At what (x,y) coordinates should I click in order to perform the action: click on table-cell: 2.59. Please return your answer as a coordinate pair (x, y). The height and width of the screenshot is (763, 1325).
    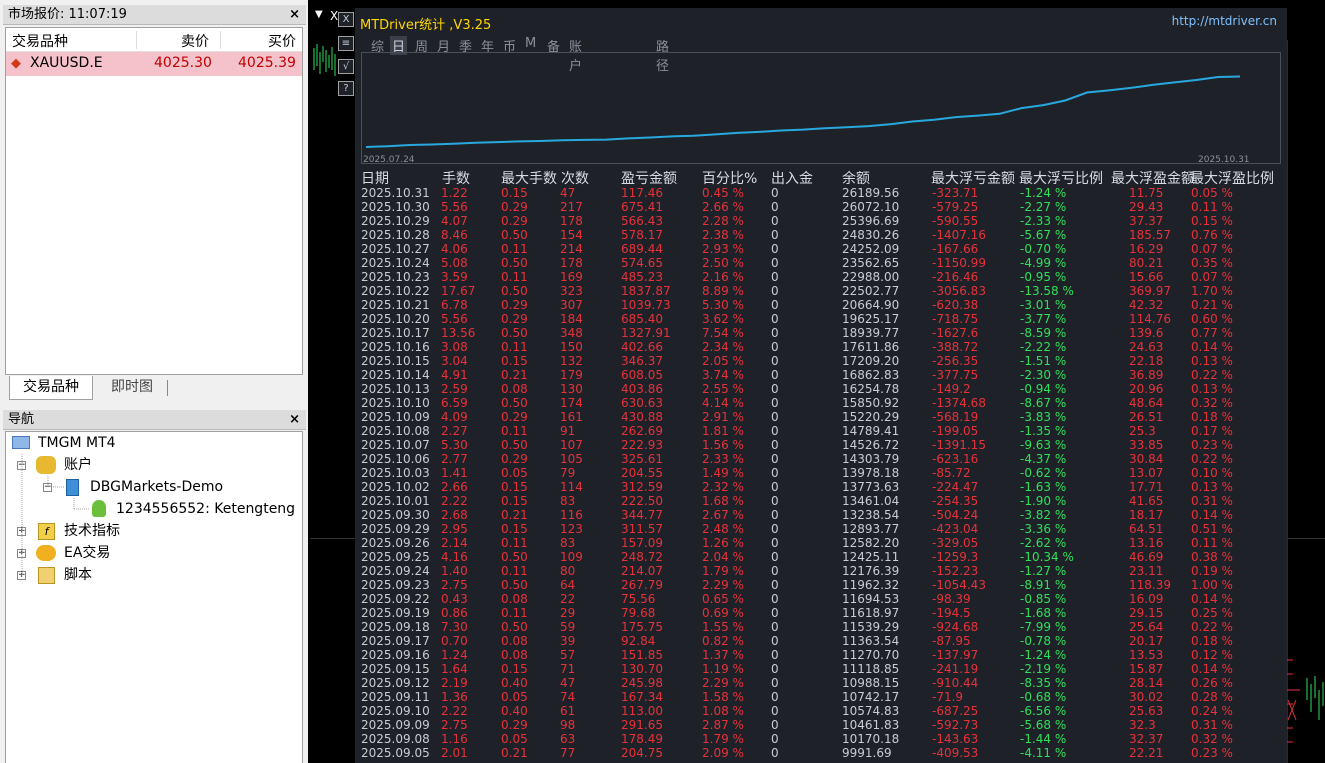
    Looking at the image, I should click on (454, 389).